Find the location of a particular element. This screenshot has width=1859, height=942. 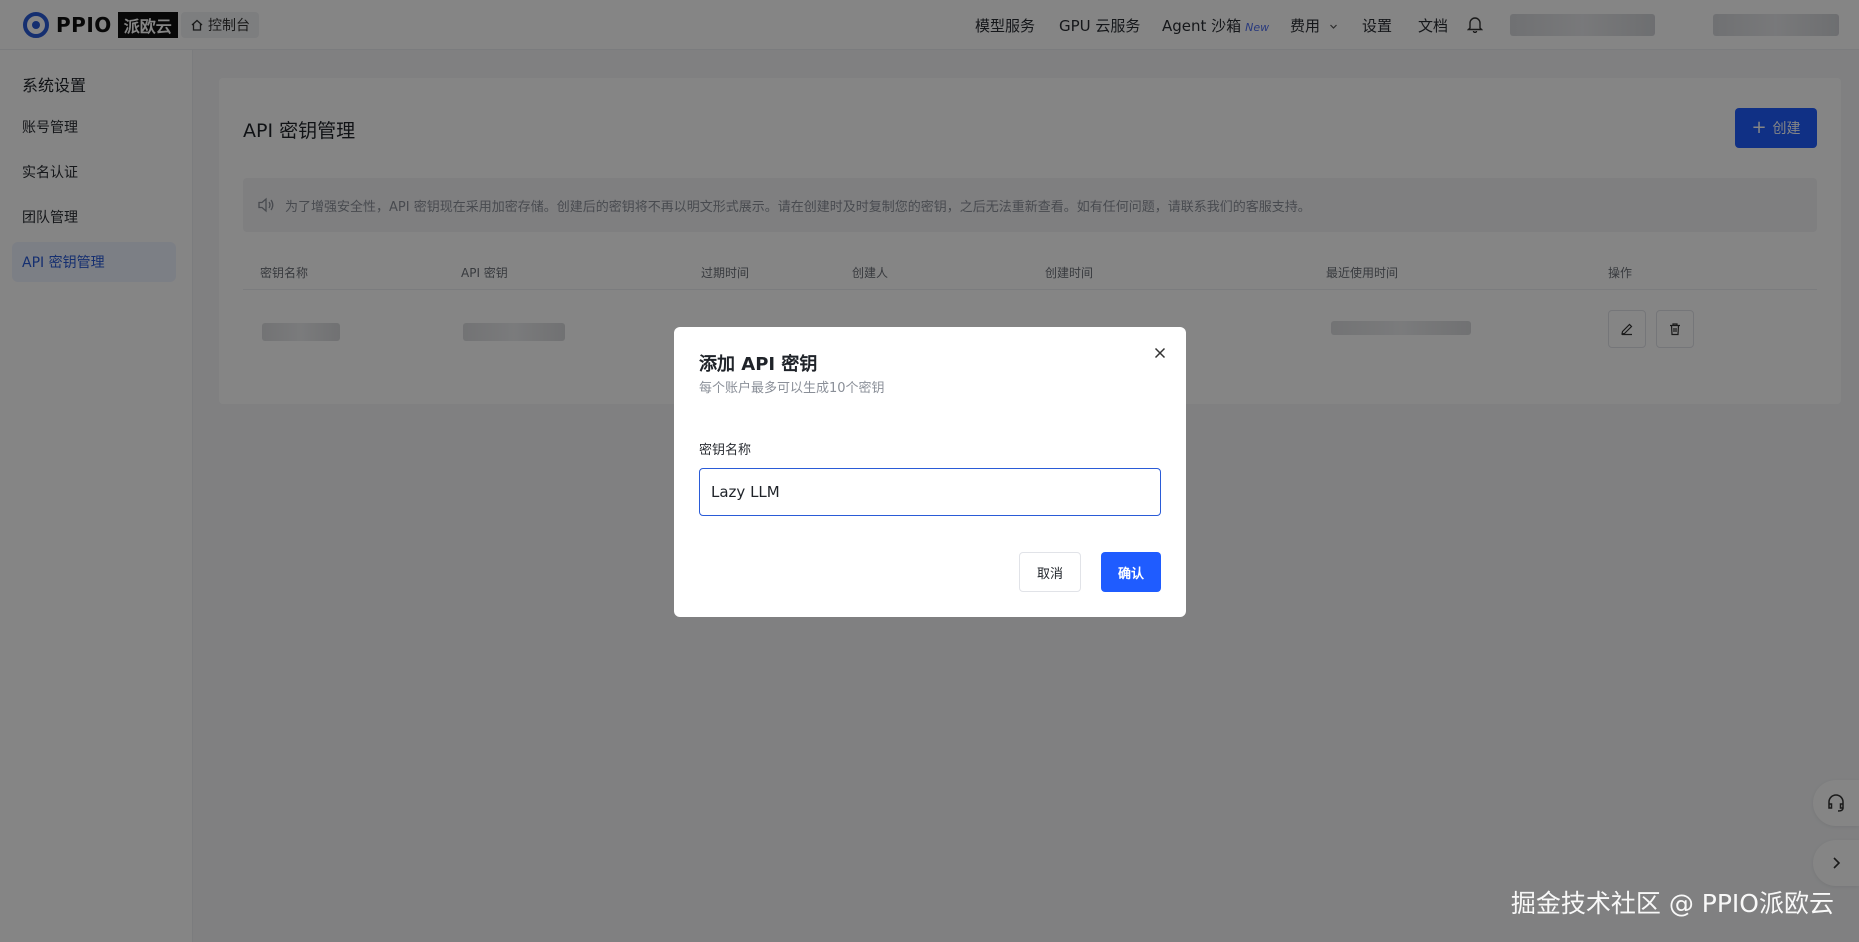

close-icon is located at coordinates (1160, 353).